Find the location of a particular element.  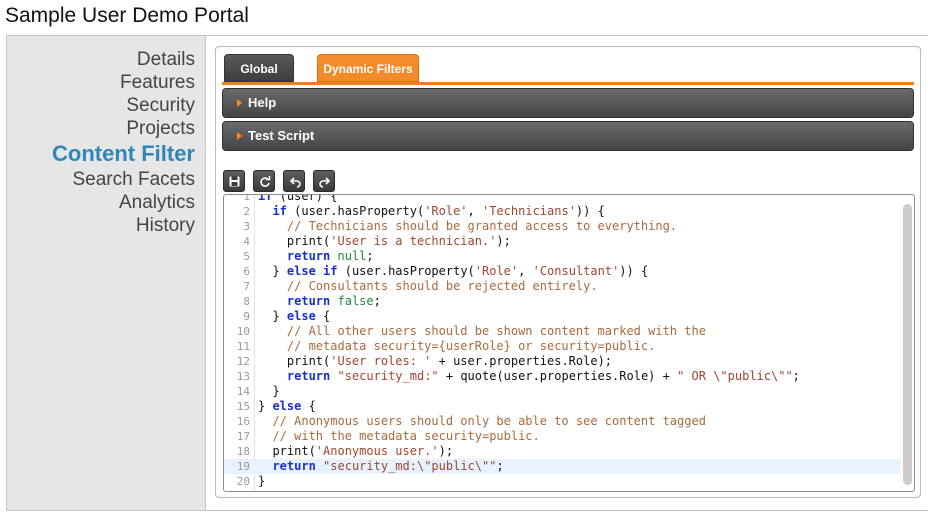

line-number: 3 is located at coordinates (246, 226).